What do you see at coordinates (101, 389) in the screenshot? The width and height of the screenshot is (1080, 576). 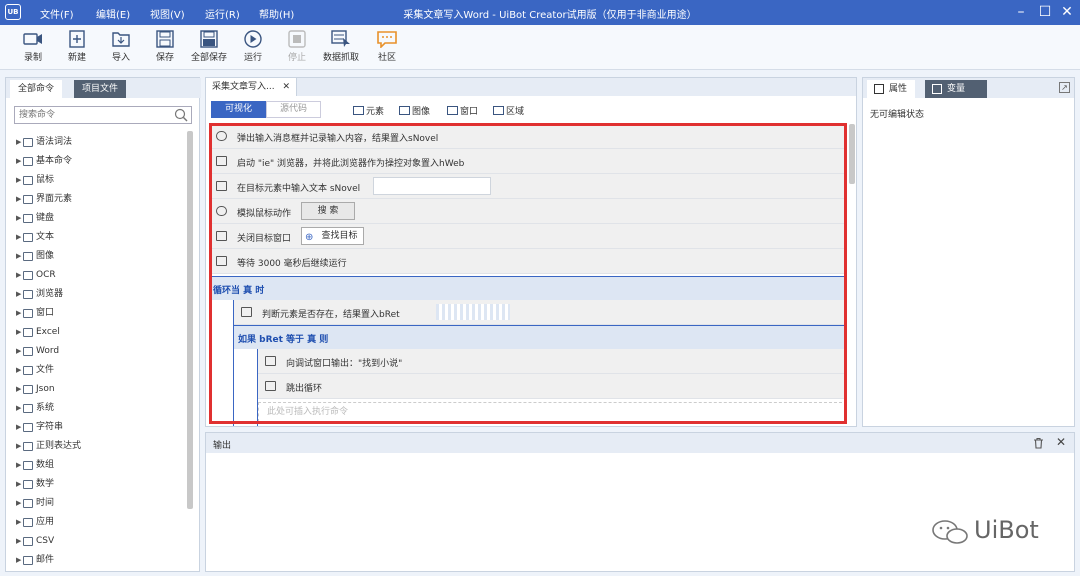 I see `command-category: ▶ Json` at bounding box center [101, 389].